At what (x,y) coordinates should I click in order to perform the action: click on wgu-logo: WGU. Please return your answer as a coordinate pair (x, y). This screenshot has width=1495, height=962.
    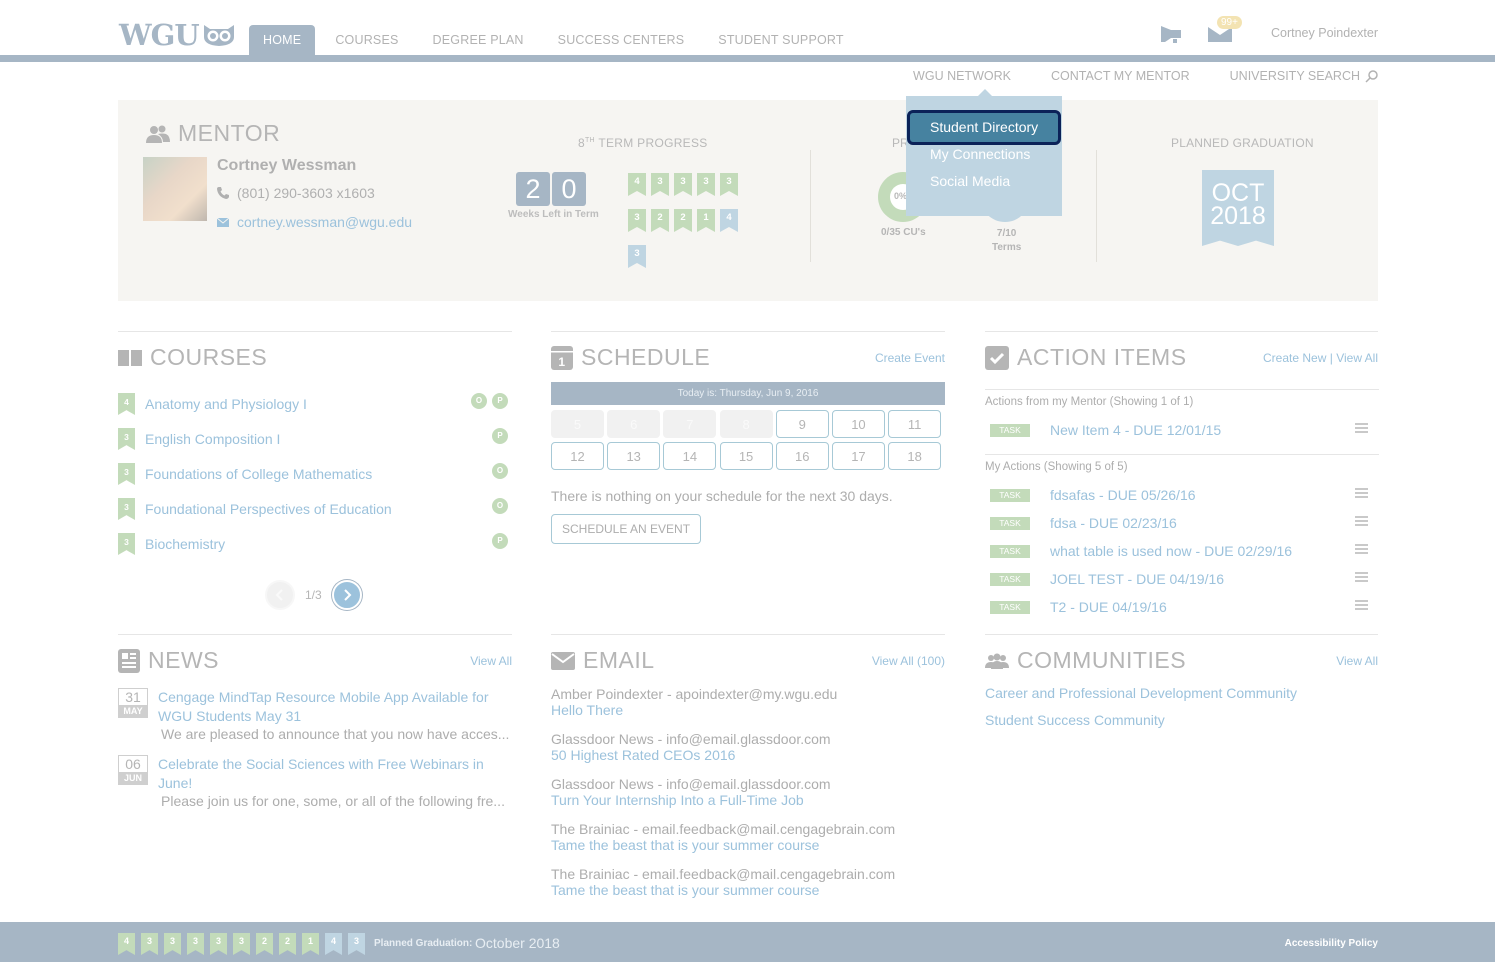
    Looking at the image, I should click on (177, 35).